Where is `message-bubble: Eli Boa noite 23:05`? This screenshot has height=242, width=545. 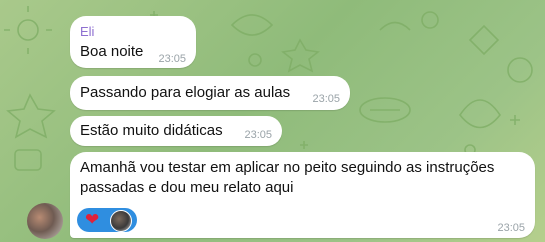
message-bubble: Eli Boa noite 23:05 is located at coordinates (133, 42).